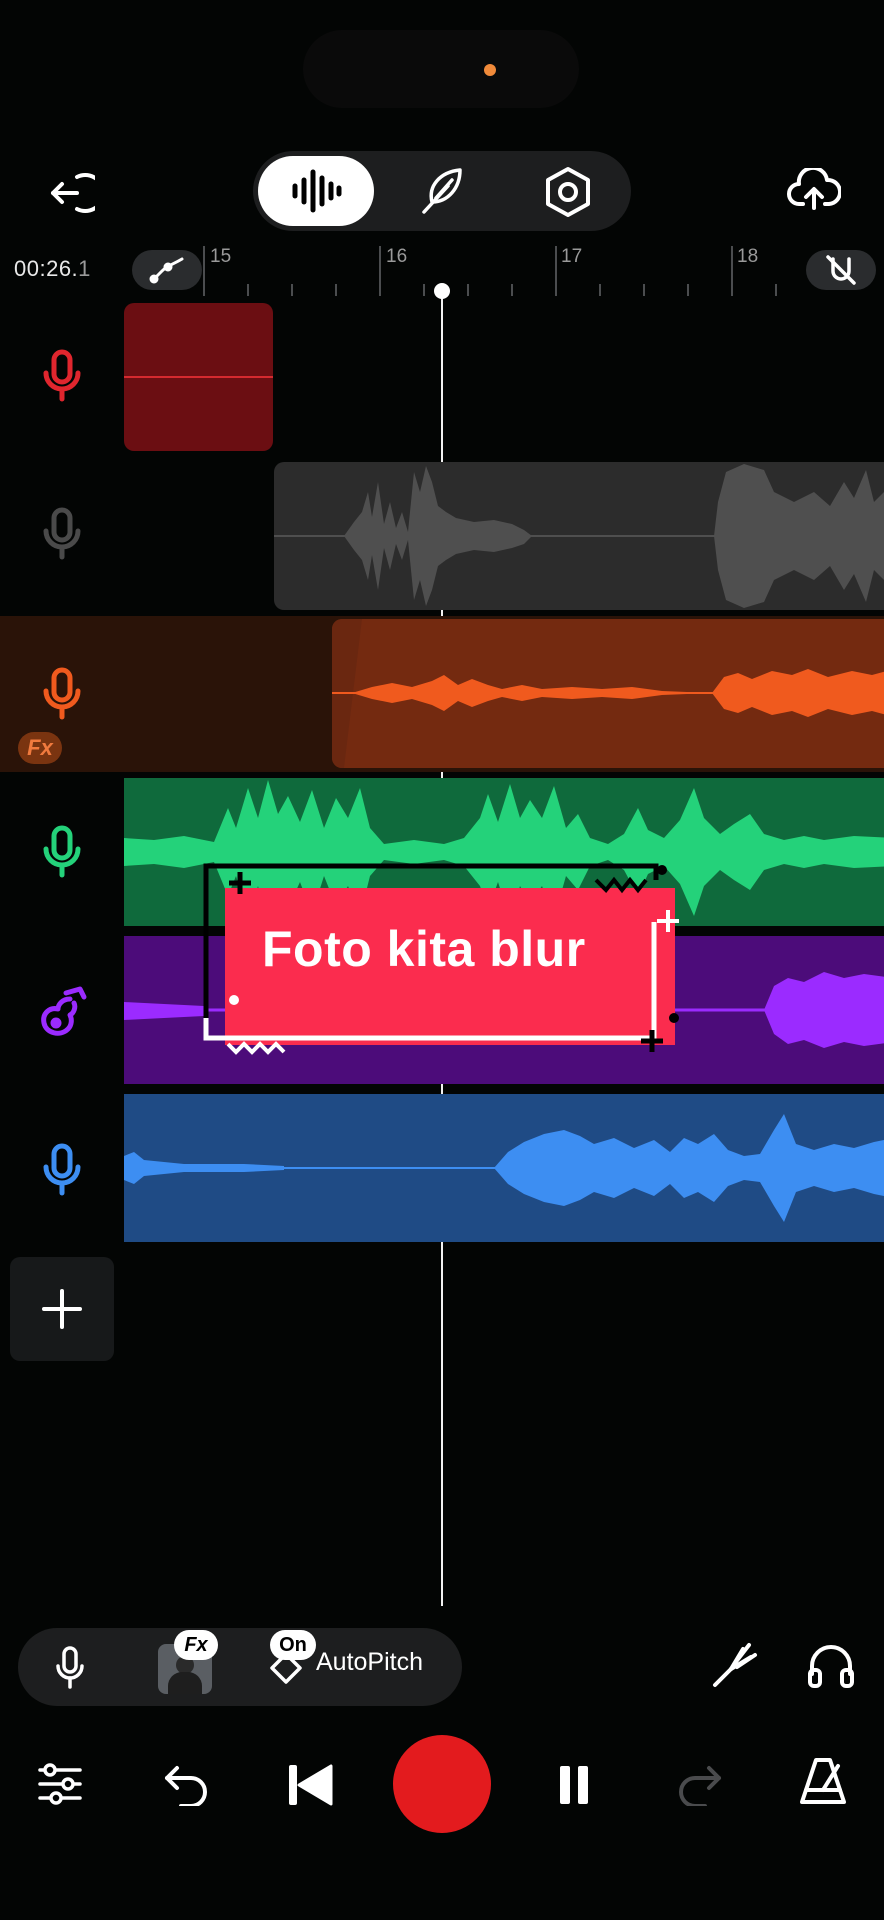 The height and width of the screenshot is (1920, 884). Describe the element at coordinates (286, 1668) in the screenshot. I see `autopitch-diamond-icon` at that location.